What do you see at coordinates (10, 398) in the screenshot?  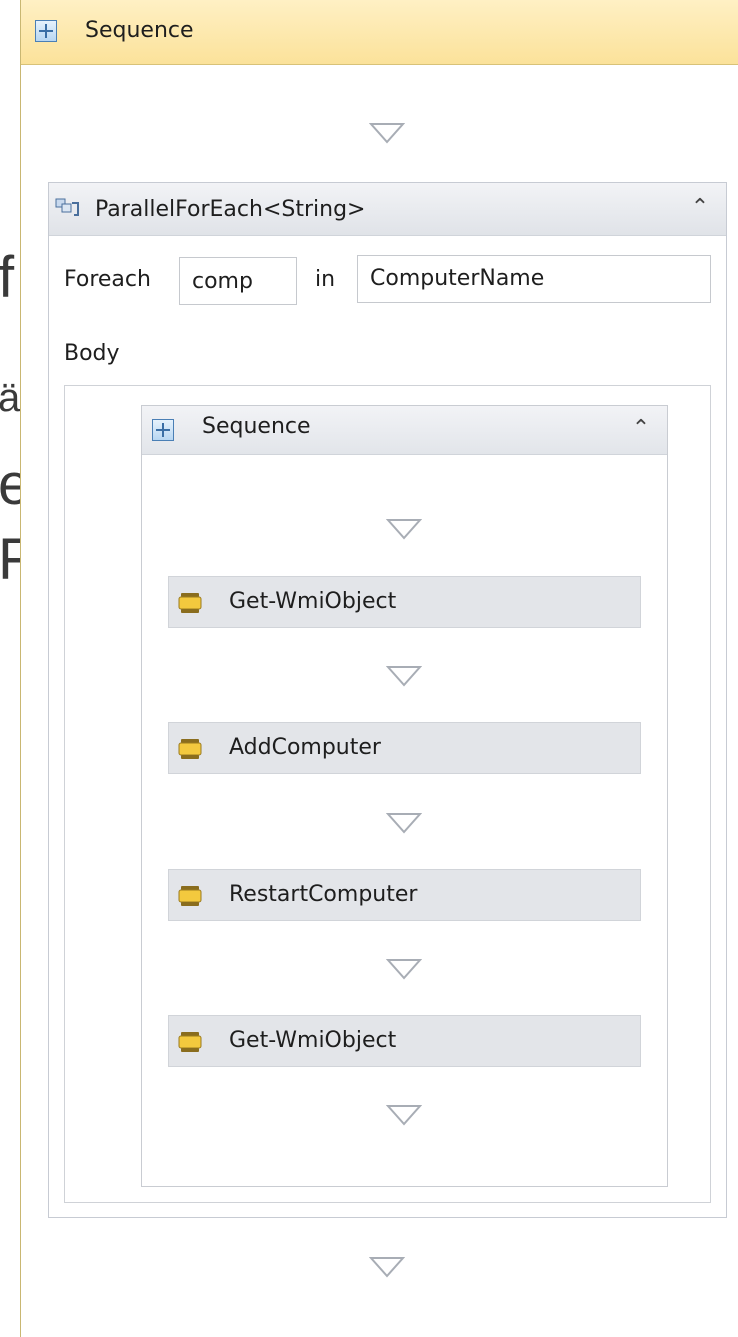 I see `background-text-fragment: ä` at bounding box center [10, 398].